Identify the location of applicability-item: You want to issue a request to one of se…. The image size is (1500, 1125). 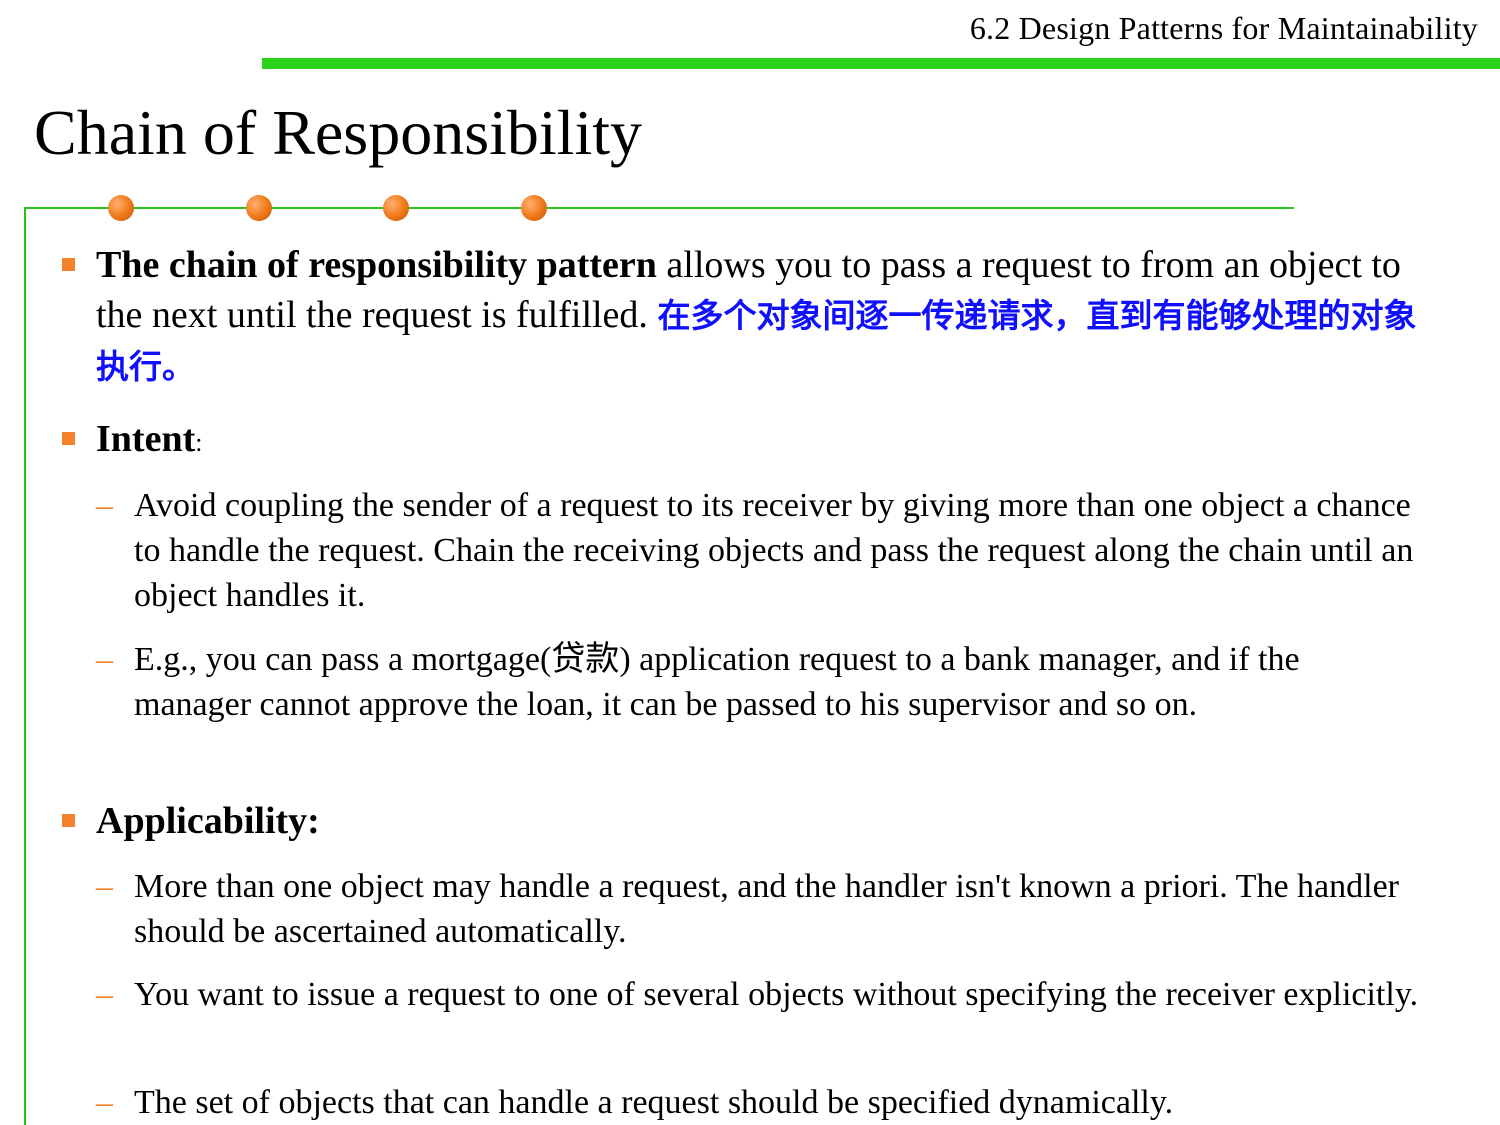
(776, 994).